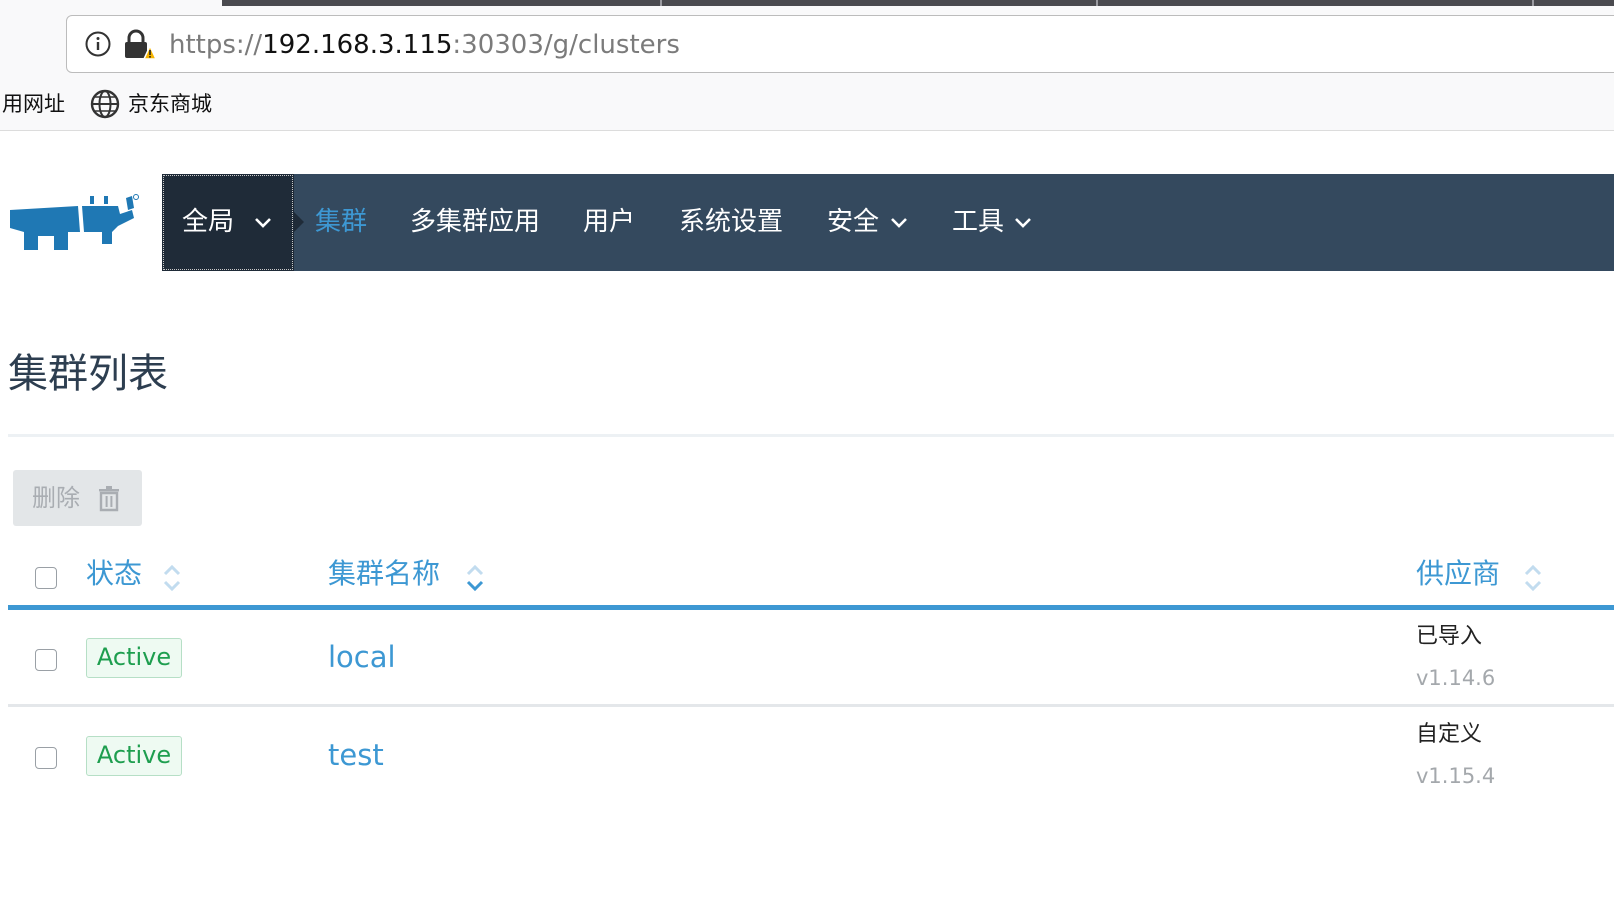 Image resolution: width=1614 pixels, height=912 pixels. Describe the element at coordinates (88, 374) in the screenshot. I see `page-title: 集群列表` at that location.